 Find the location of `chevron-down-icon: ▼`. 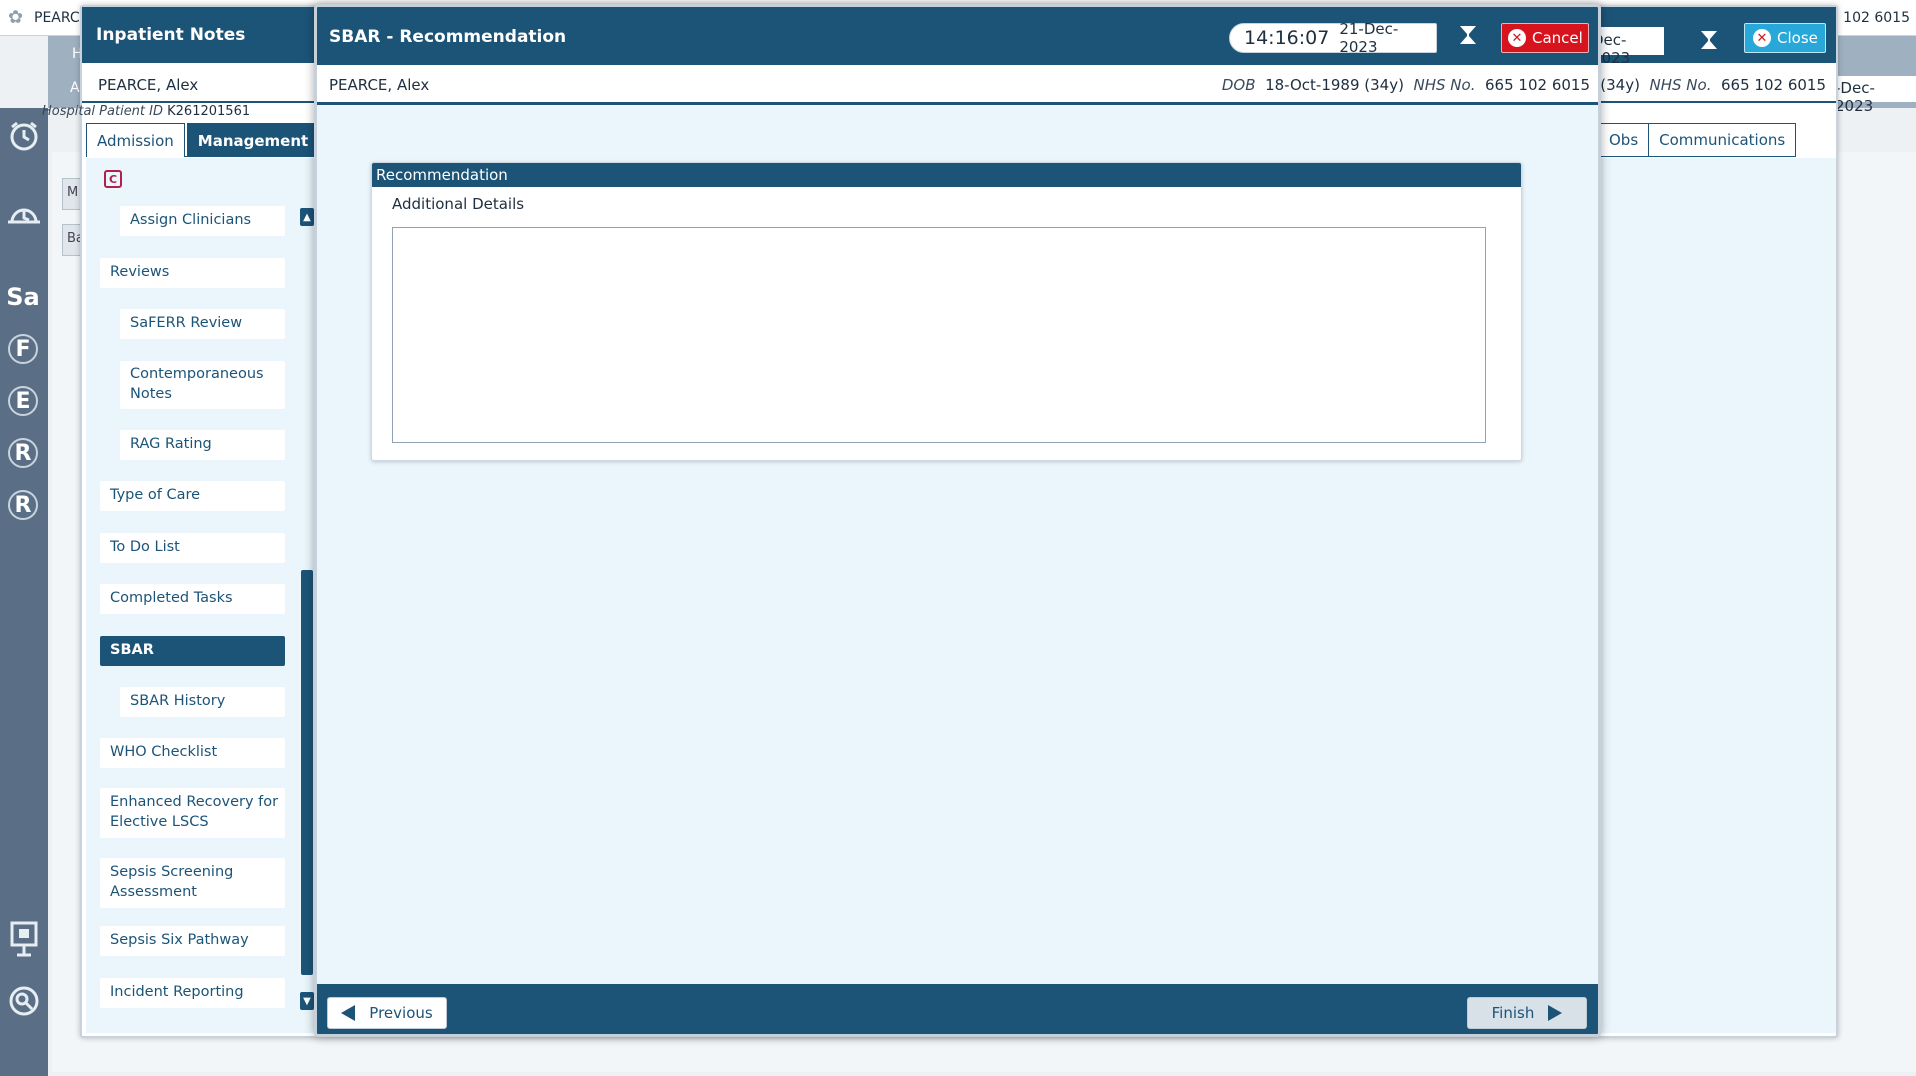

chevron-down-icon: ▼ is located at coordinates (307, 1001).